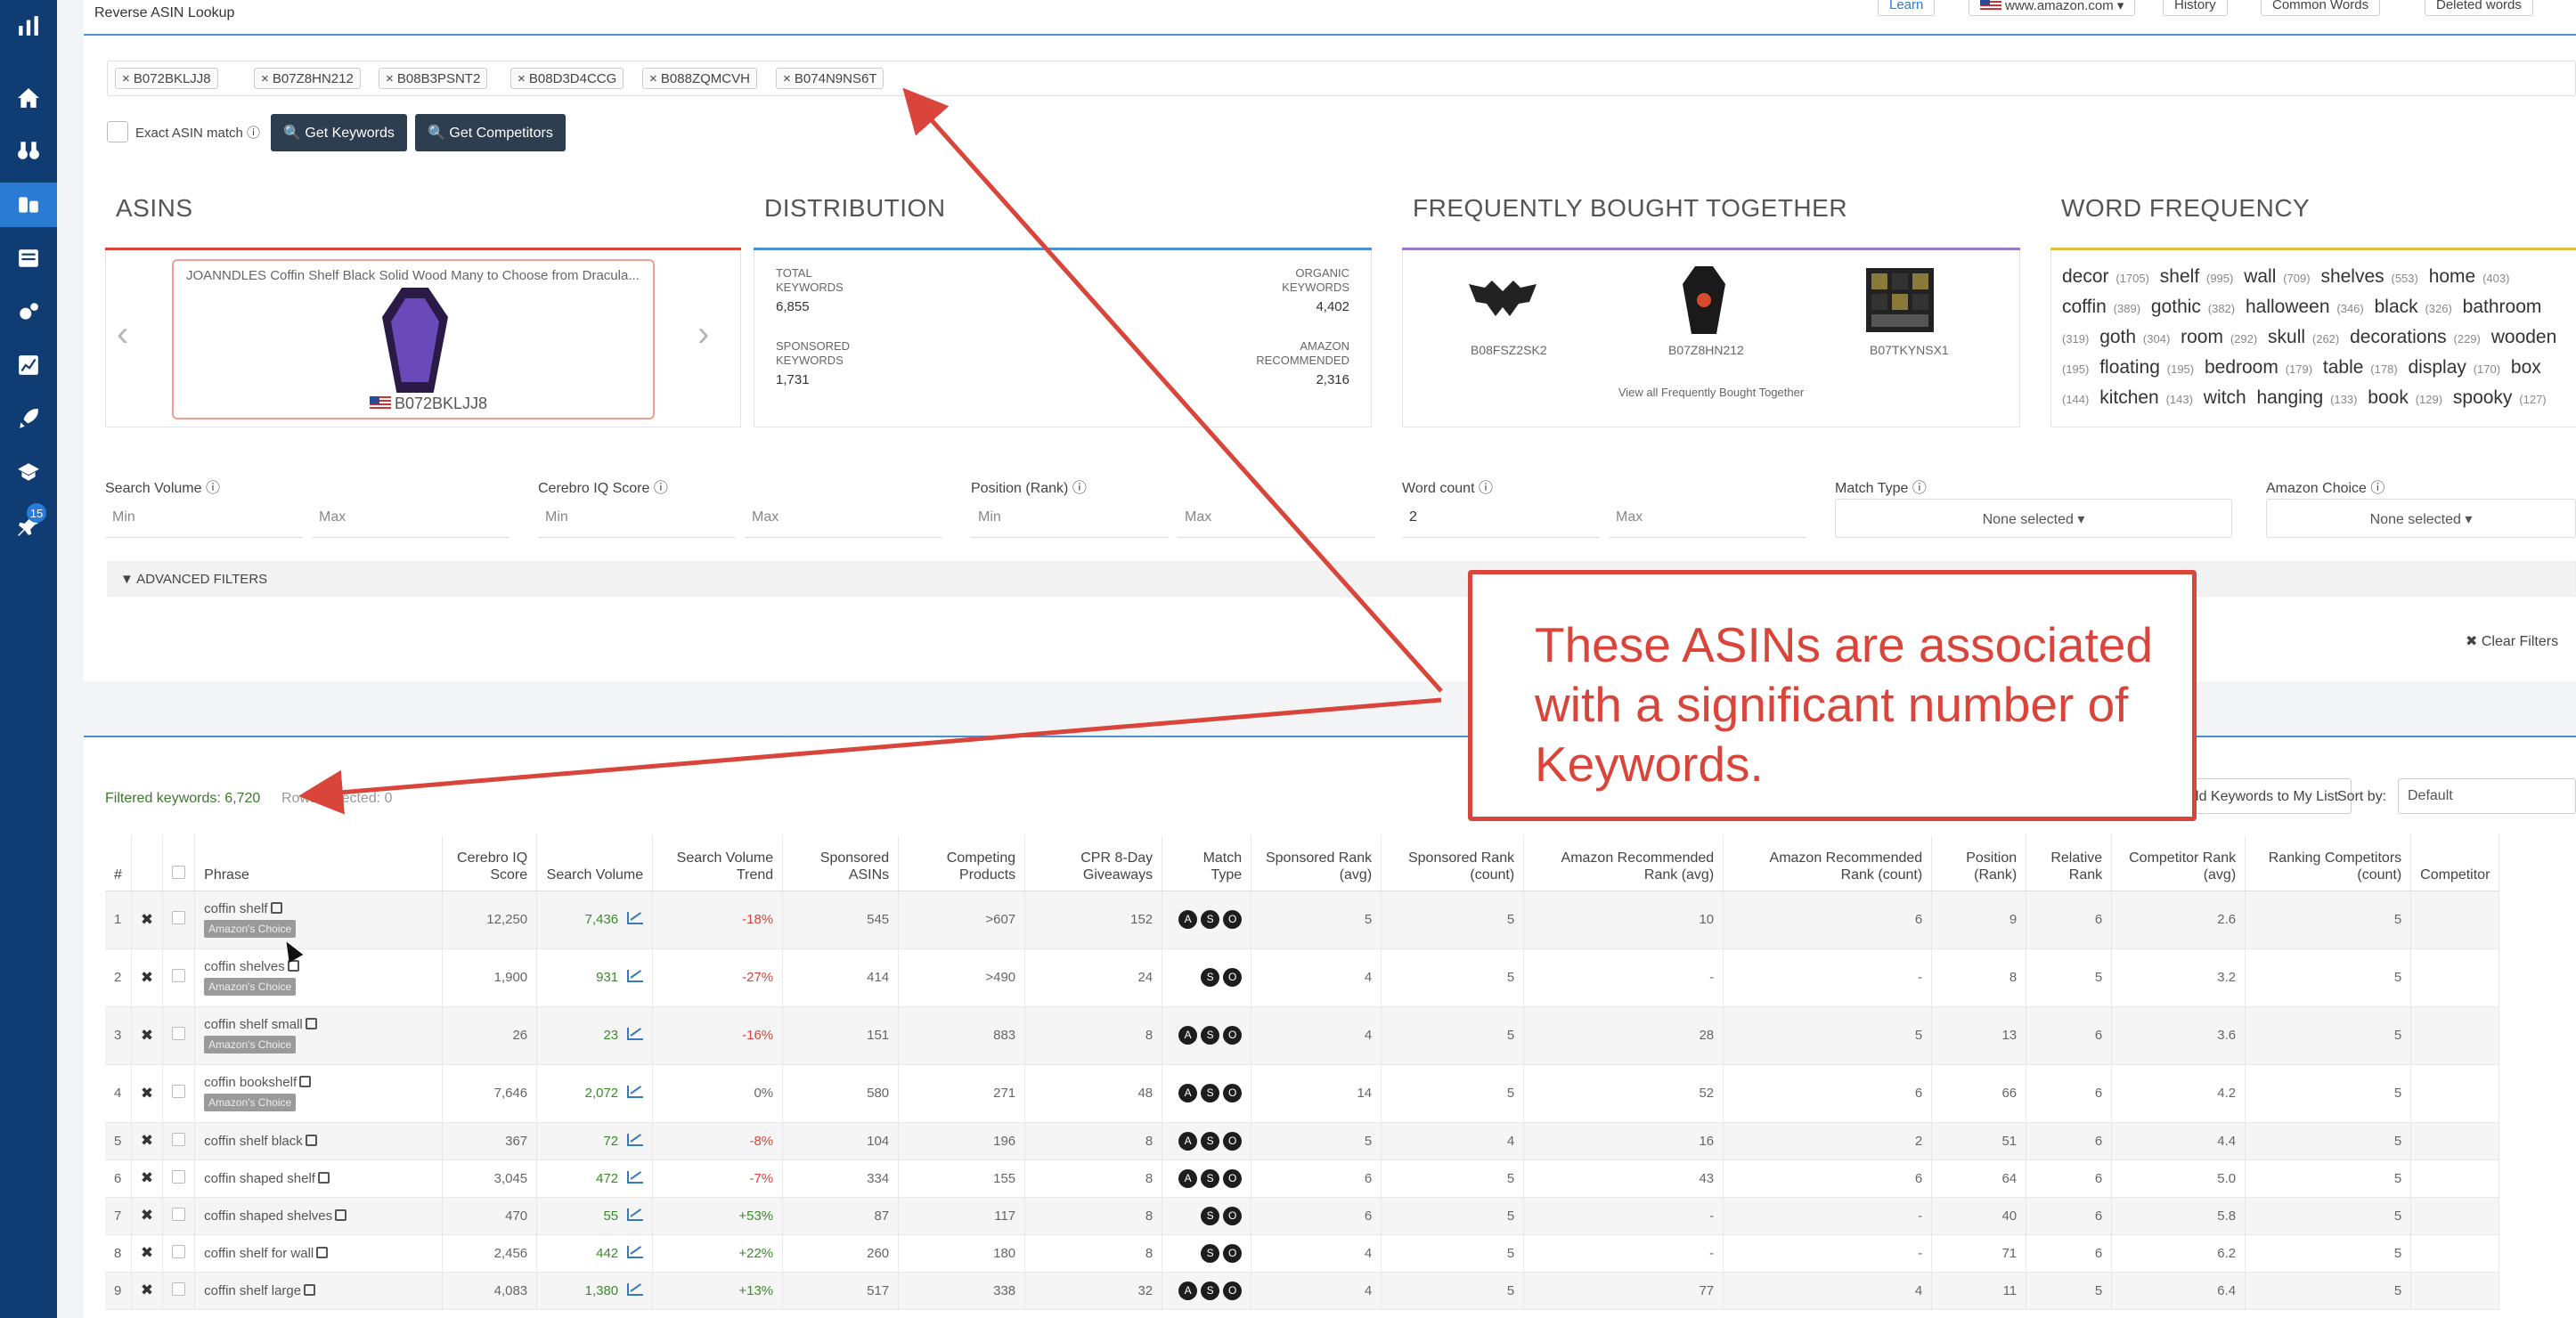 The width and height of the screenshot is (2576, 1318). I want to click on phrase-link: coffin shaped shelves, so click(268, 1216).